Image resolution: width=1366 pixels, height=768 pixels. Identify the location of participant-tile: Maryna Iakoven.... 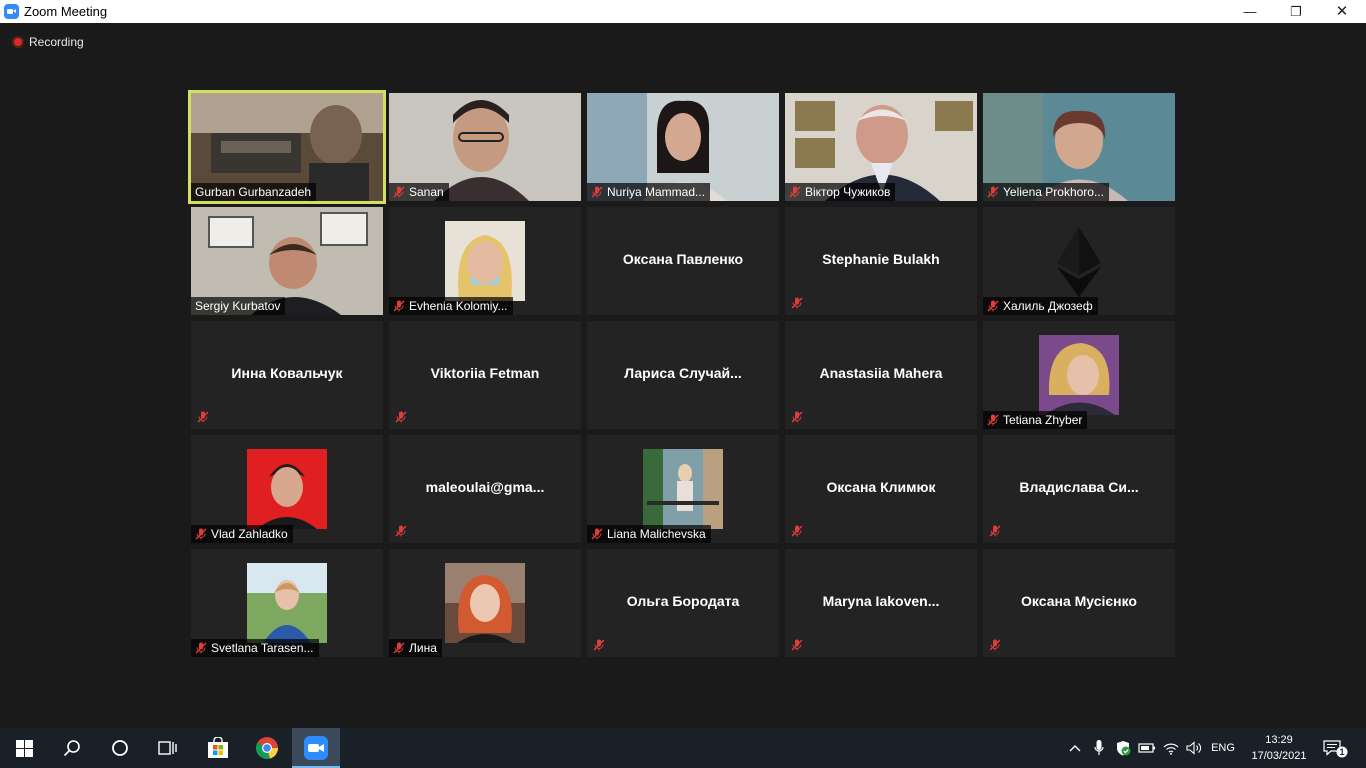
(881, 603).